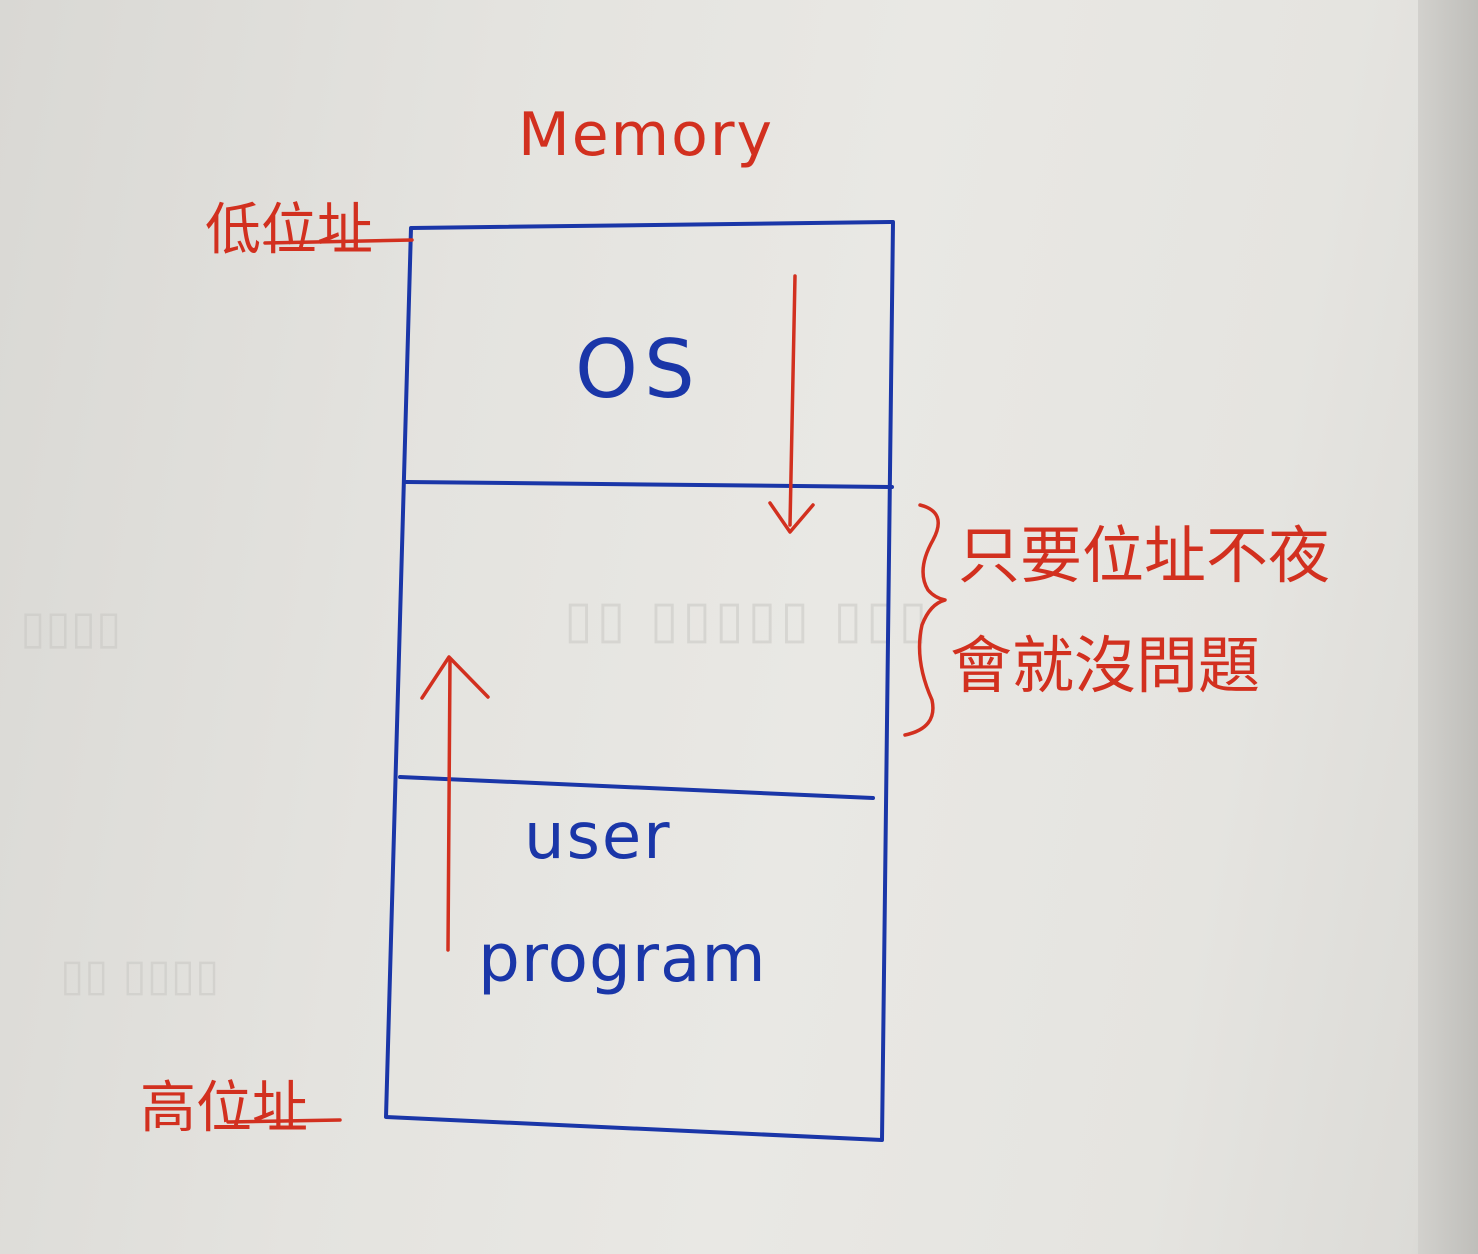 The height and width of the screenshot is (1254, 1478). Describe the element at coordinates (224, 1108) in the screenshot. I see `high-address-label: 高位址` at that location.